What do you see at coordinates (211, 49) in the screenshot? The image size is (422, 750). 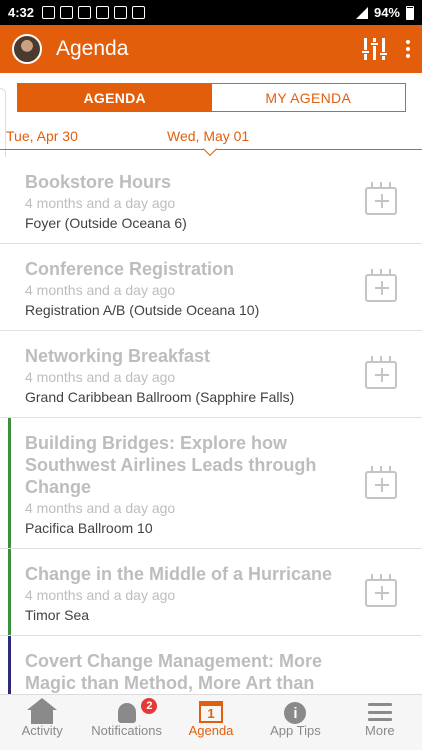 I see `app-bar: Agenda` at bounding box center [211, 49].